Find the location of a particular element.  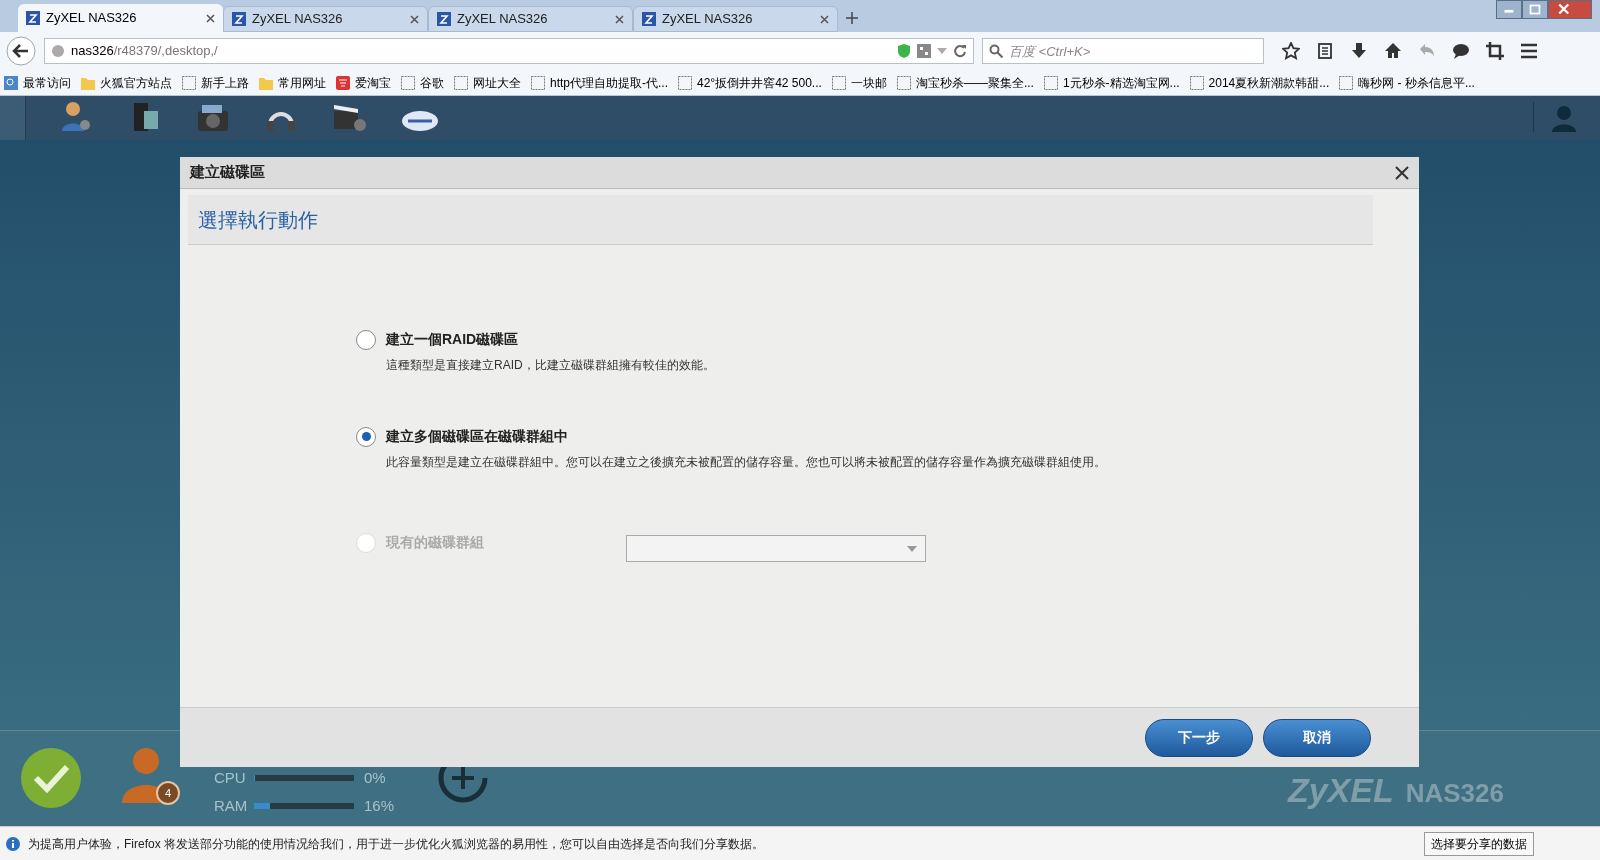

bookmark-link: 常用网址 is located at coordinates (292, 82).